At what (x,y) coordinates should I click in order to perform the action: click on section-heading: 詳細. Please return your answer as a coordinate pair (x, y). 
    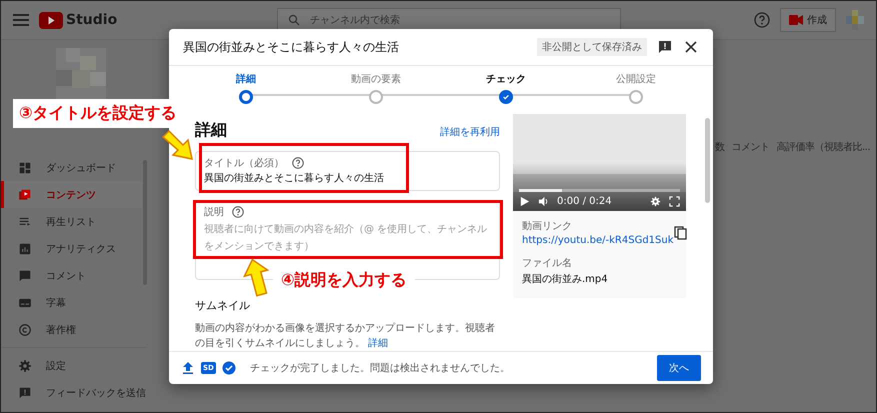
    Looking at the image, I should click on (211, 130).